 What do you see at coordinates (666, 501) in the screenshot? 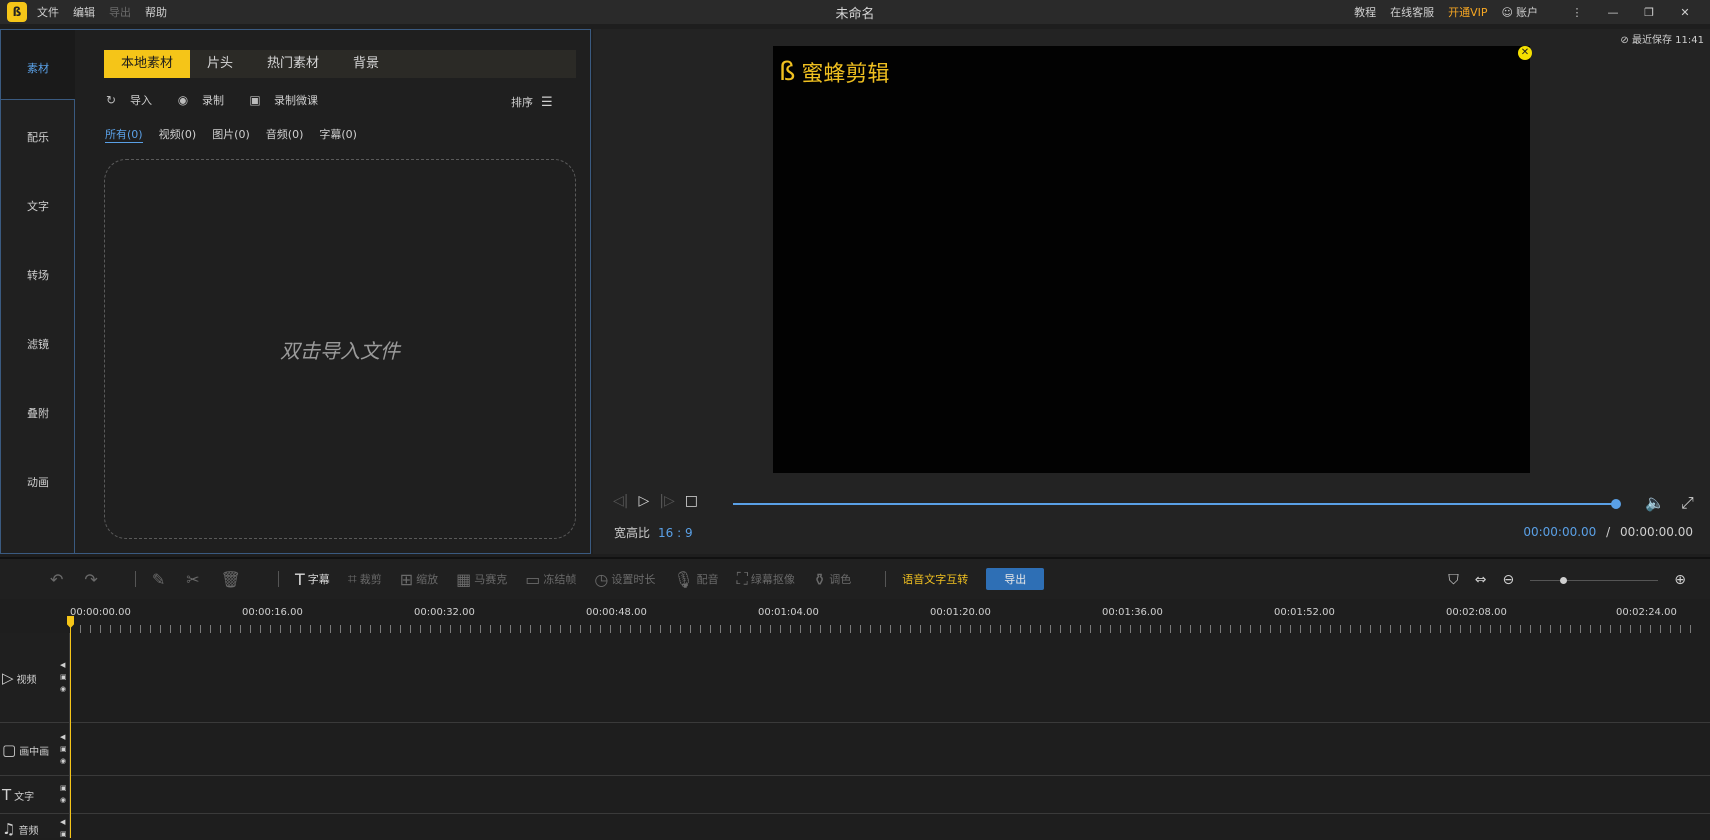
I see `next-frame-icon: |▷` at bounding box center [666, 501].